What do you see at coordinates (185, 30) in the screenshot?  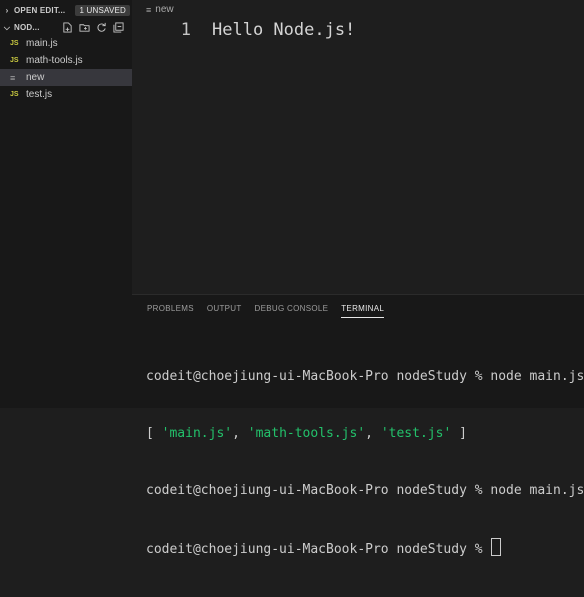 I see `line-number: 1` at bounding box center [185, 30].